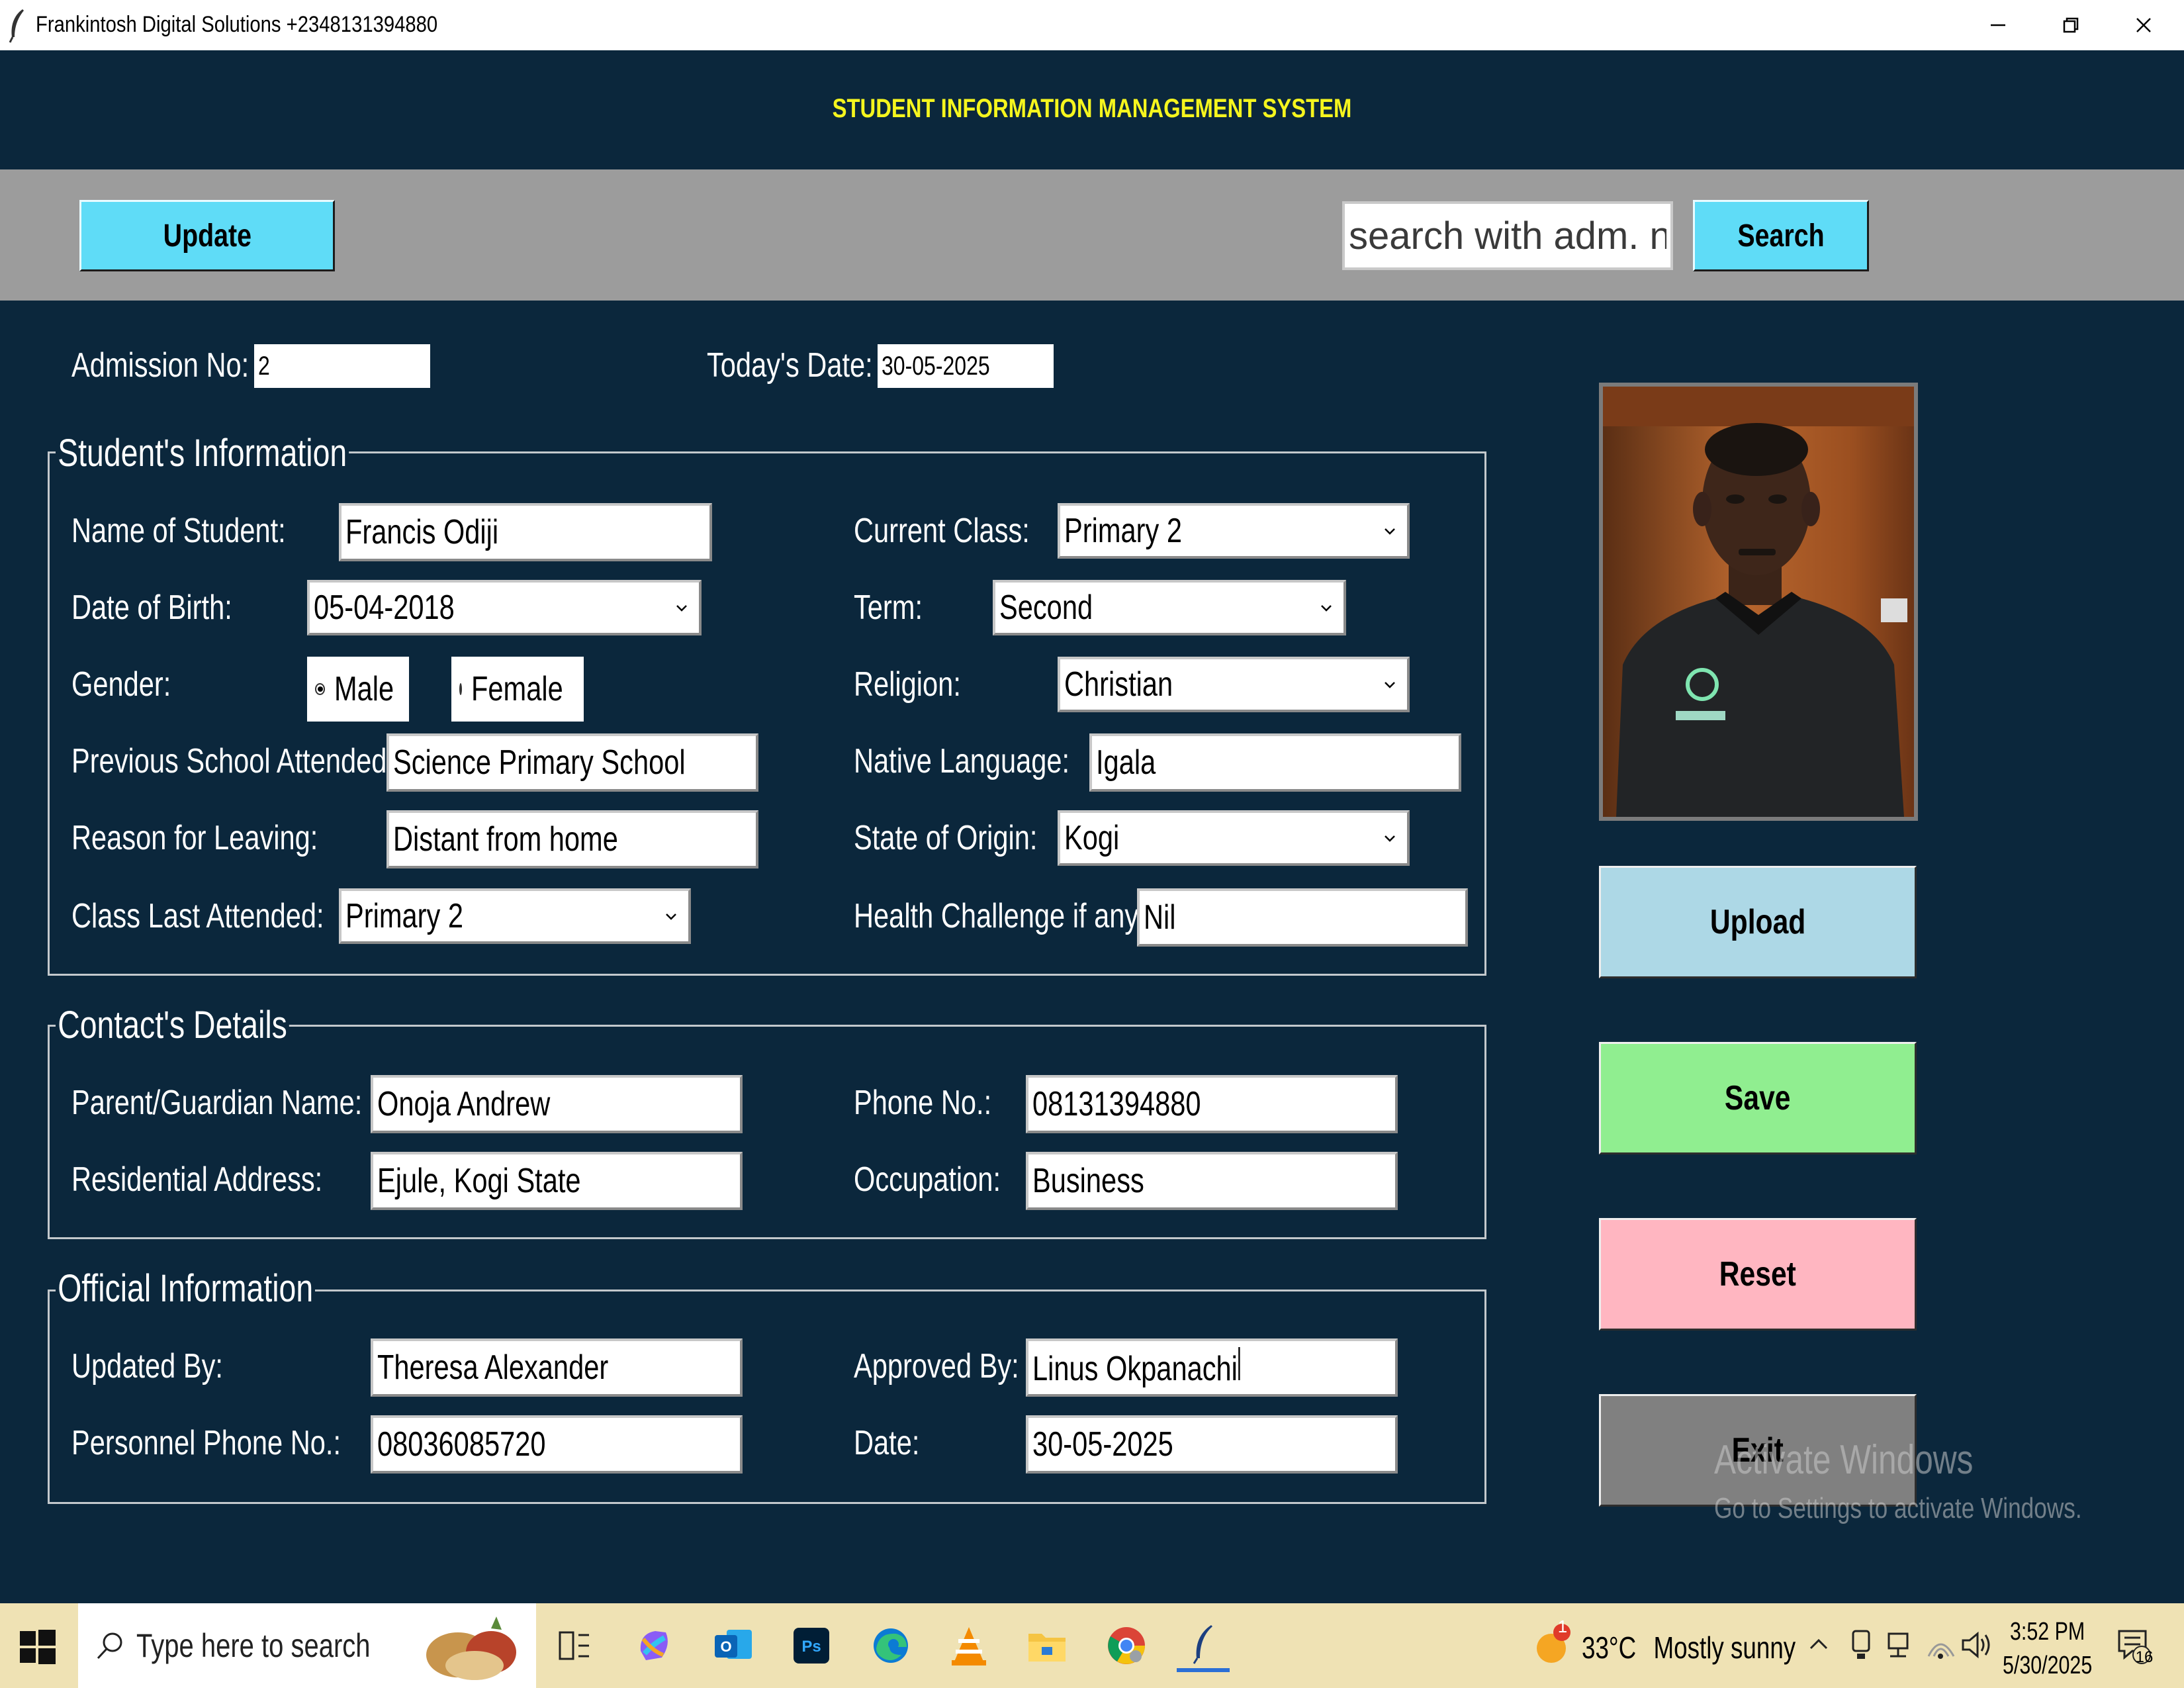 Image resolution: width=2184 pixels, height=1688 pixels. Describe the element at coordinates (734, 1645) in the screenshot. I see `outlook-icon: O` at that location.